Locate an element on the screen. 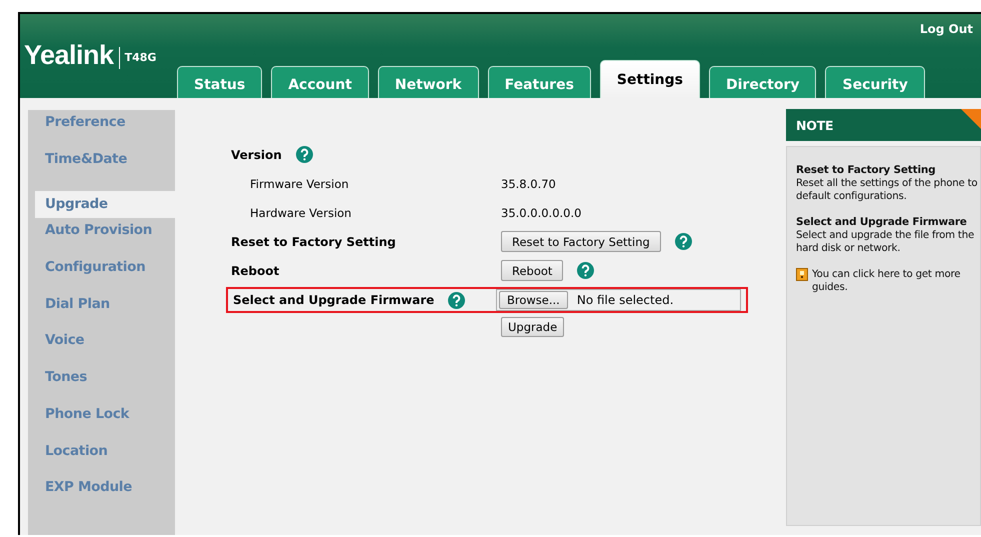  field-label: Hardware Version is located at coordinates (300, 213).